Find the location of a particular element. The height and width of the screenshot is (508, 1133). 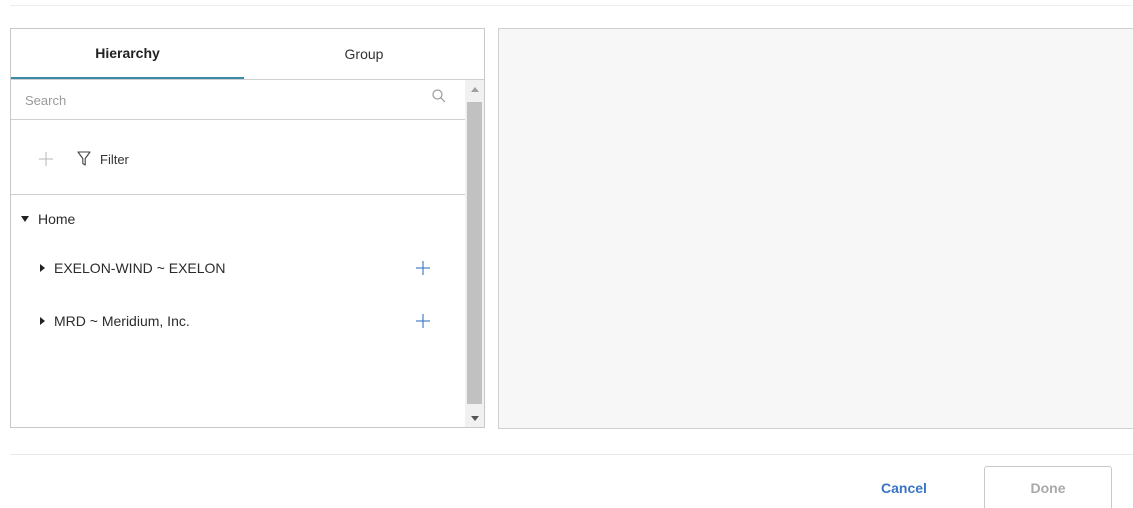

tree-node-exelon-wind: EXELON-WIND ~ EXELON is located at coordinates (238, 268).